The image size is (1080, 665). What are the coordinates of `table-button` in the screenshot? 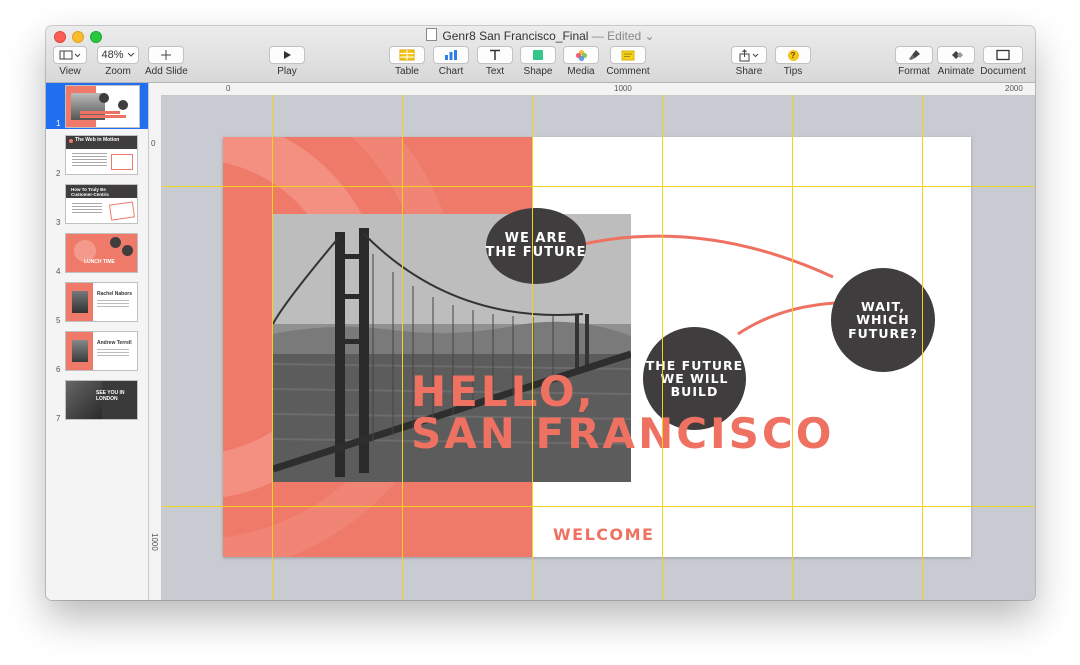 It's located at (407, 55).